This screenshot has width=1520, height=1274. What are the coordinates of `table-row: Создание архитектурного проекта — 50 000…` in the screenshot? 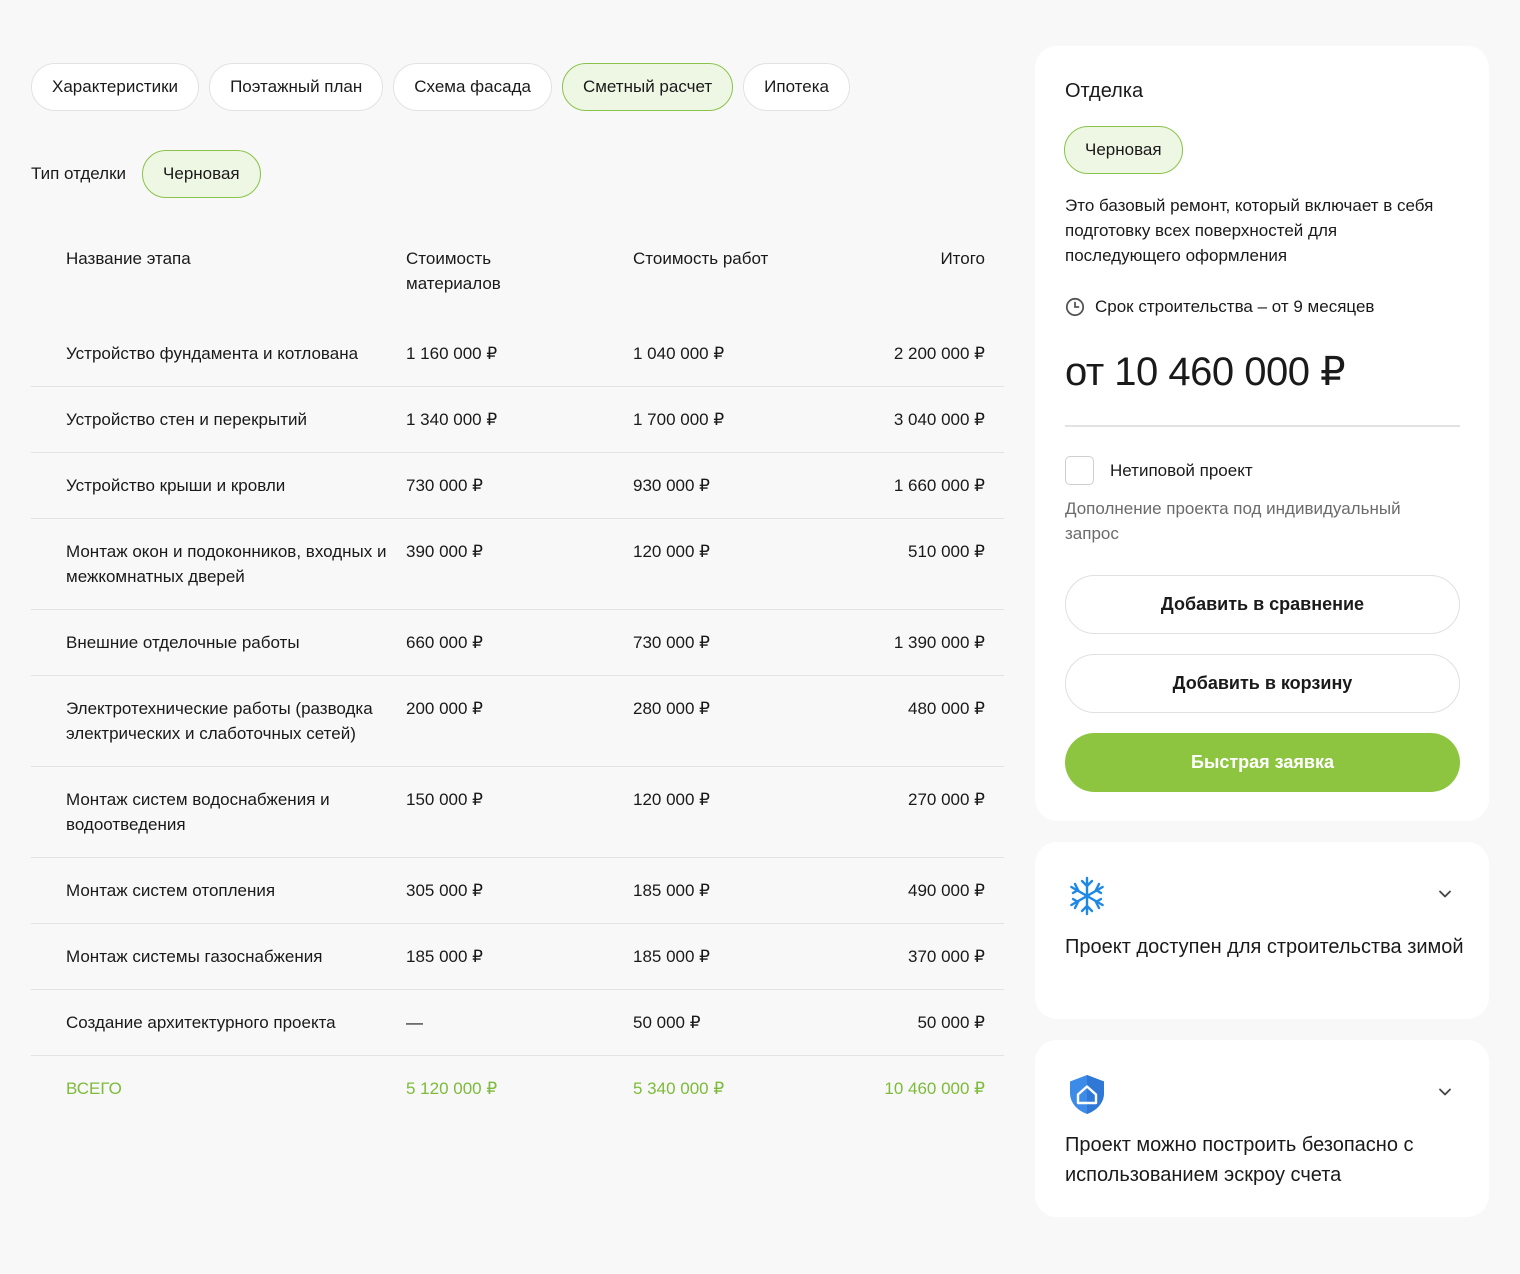 It's located at (517, 1023).